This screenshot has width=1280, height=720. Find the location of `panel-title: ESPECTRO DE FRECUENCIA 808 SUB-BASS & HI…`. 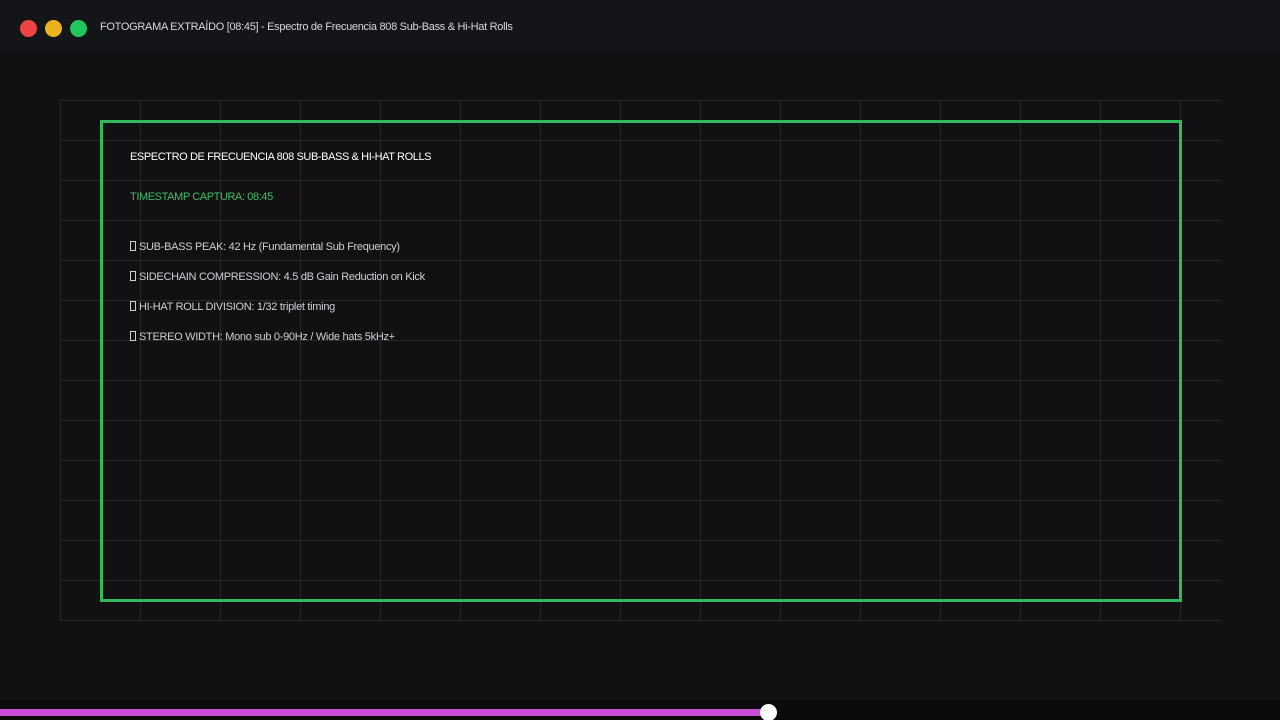

panel-title: ESPECTRO DE FRECUENCIA 808 SUB-BASS & HI… is located at coordinates (281, 157).